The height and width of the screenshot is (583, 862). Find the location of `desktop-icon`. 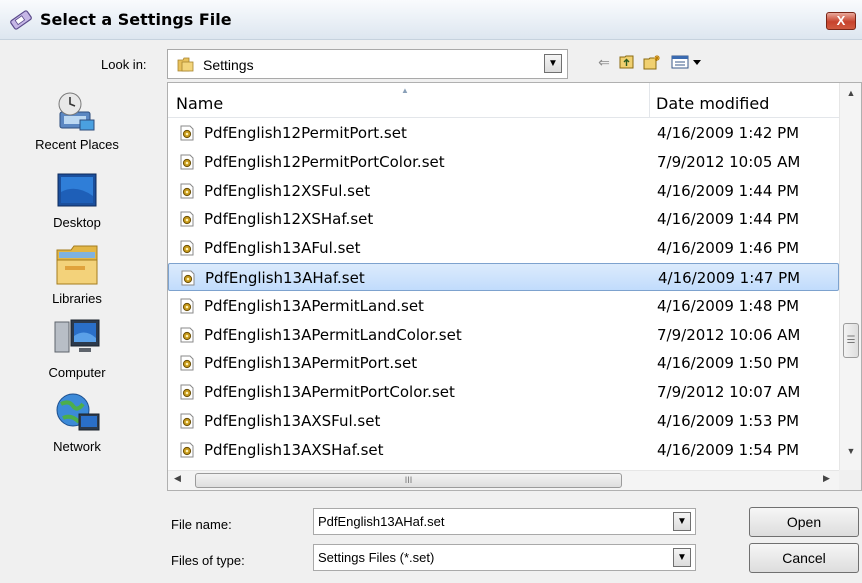

desktop-icon is located at coordinates (77, 190).